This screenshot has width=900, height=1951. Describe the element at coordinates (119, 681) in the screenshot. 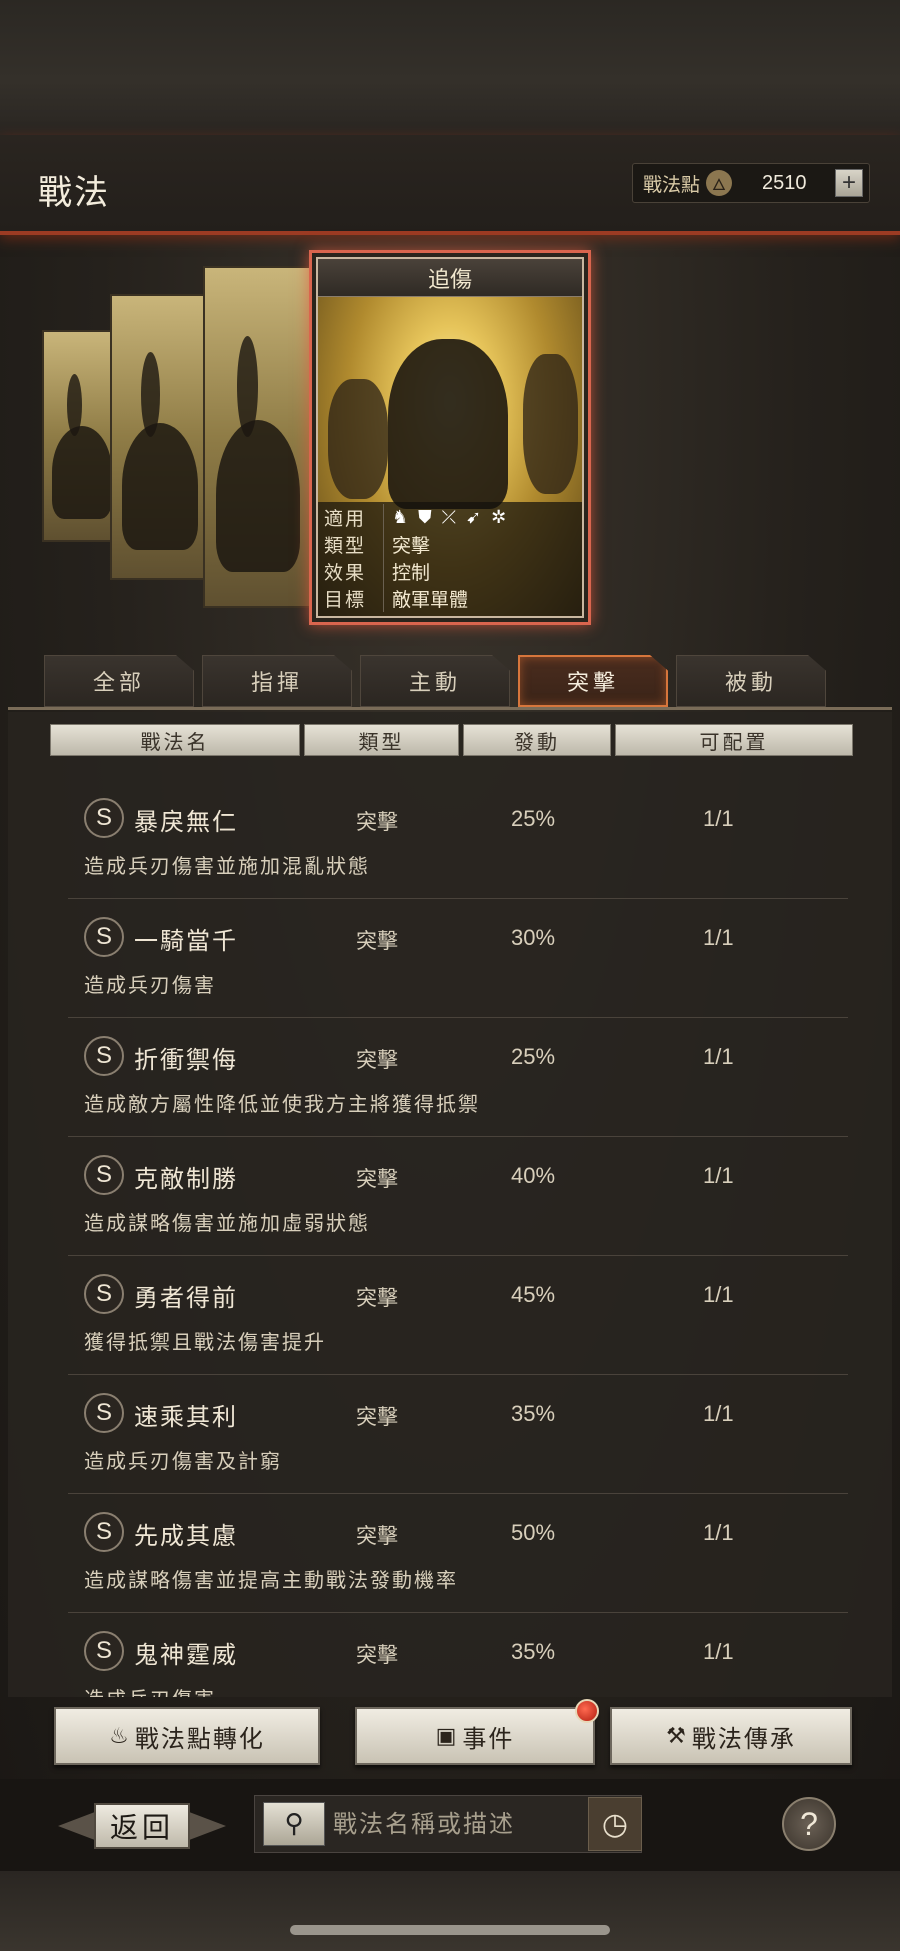

I see `tab-all: 全部` at that location.